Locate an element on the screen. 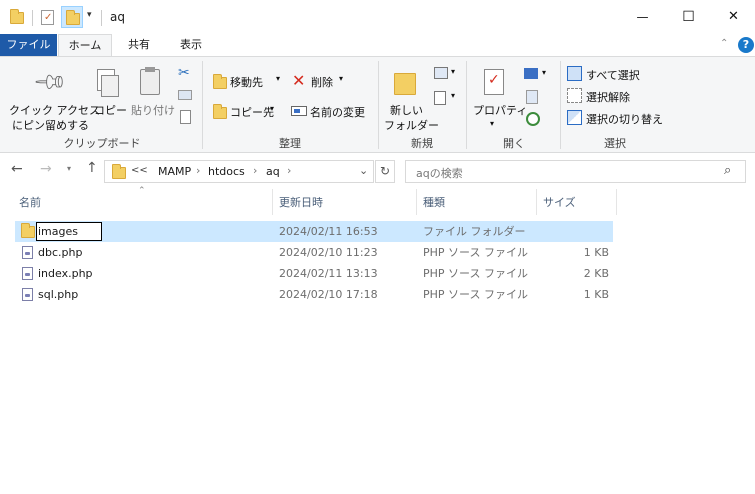 This screenshot has width=755, height=494. cut-icon: ✂ is located at coordinates (184, 73).